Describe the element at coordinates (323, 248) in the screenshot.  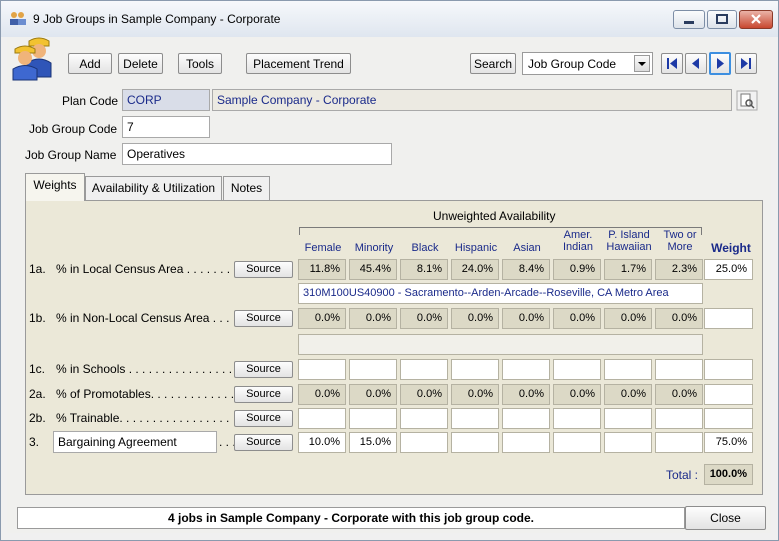
I see `column-header: Female` at that location.